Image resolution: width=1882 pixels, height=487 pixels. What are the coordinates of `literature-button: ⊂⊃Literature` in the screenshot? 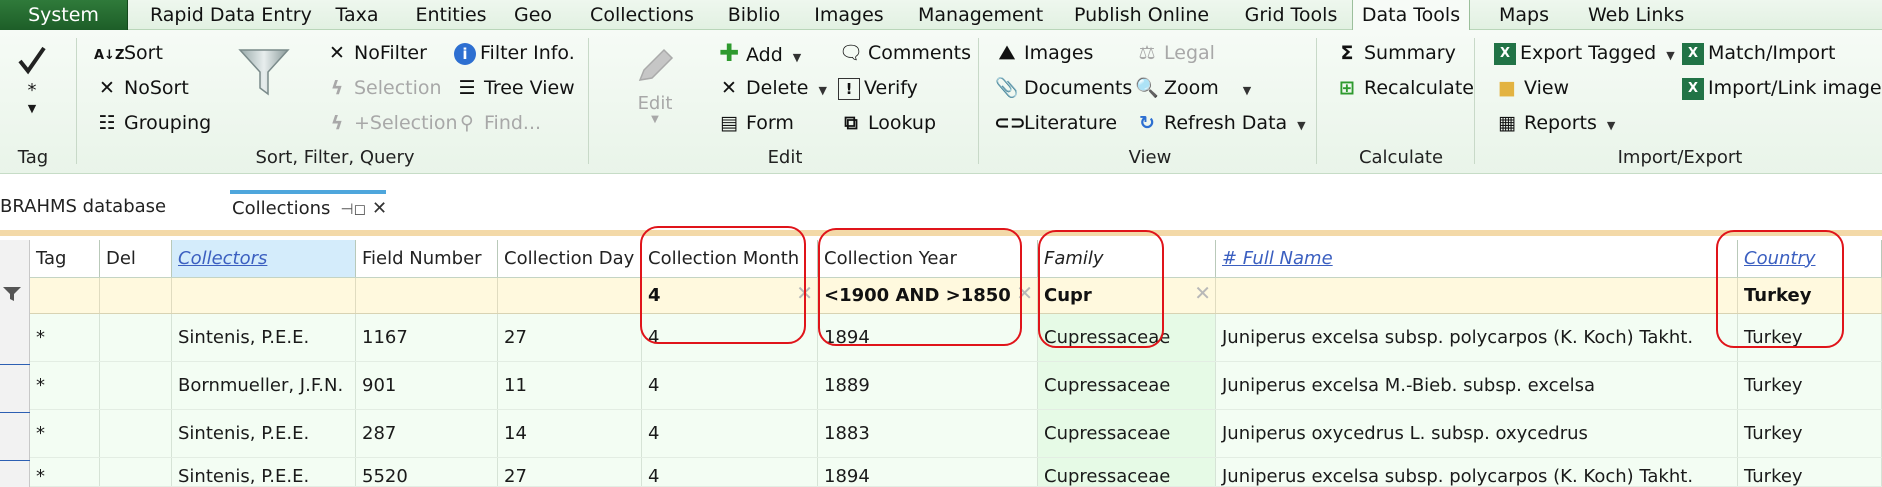 It's located at (1055, 123).